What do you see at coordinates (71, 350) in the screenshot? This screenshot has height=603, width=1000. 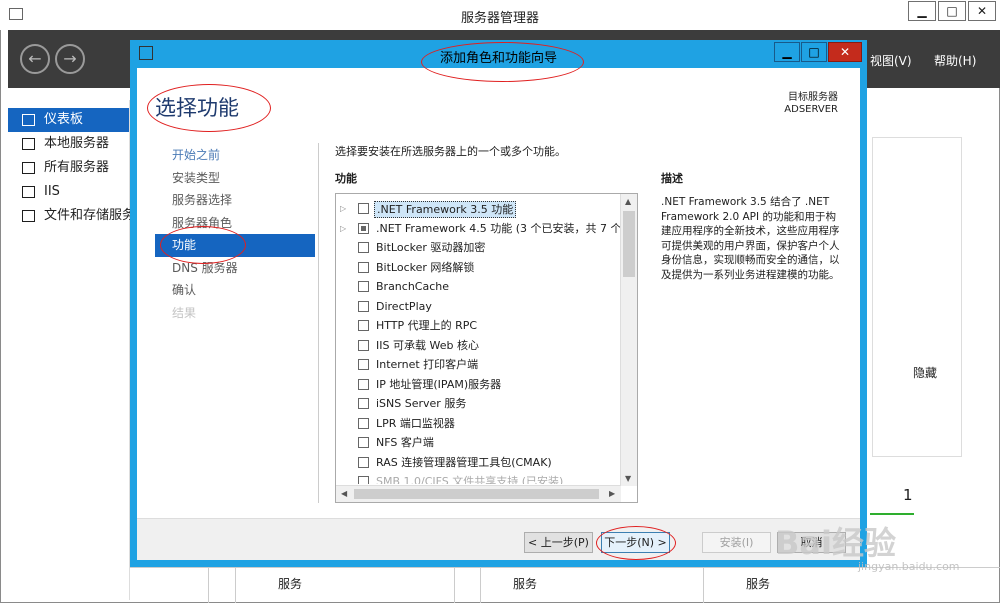 I see `left-navigation: 仪表板 本地服务器 所有服务器 IIS 文件和存储服务` at bounding box center [71, 350].